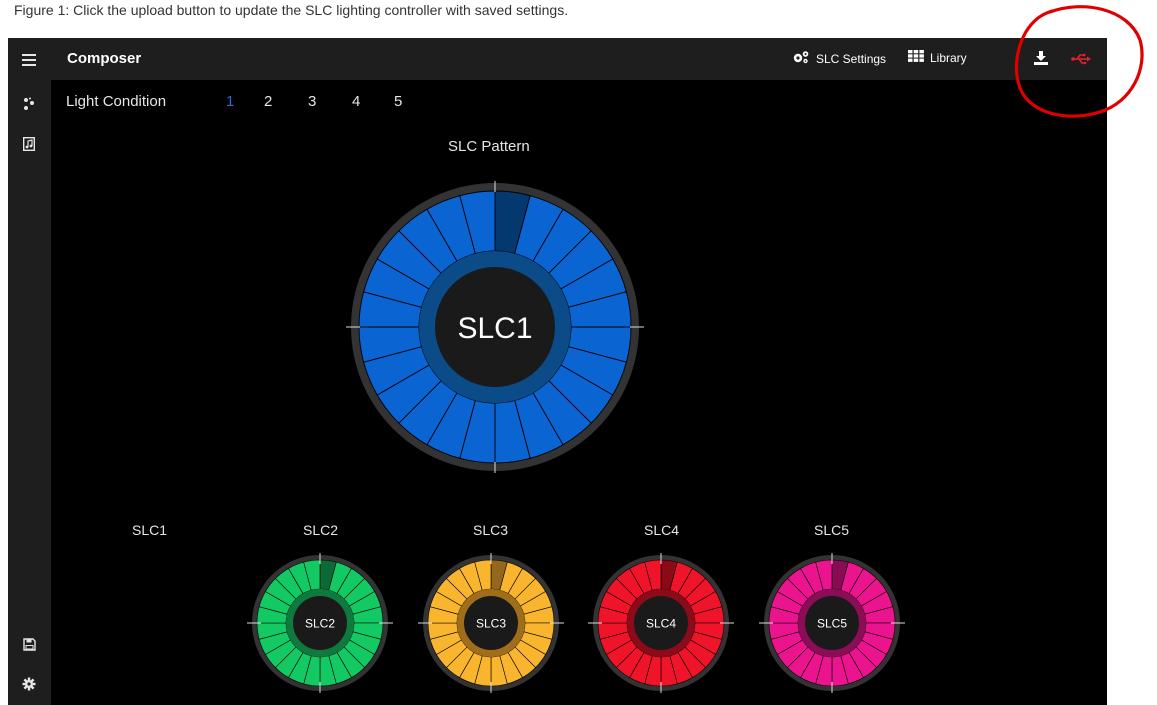 This screenshot has height=705, width=1157. What do you see at coordinates (29, 684) in the screenshot?
I see `settings-icon` at bounding box center [29, 684].